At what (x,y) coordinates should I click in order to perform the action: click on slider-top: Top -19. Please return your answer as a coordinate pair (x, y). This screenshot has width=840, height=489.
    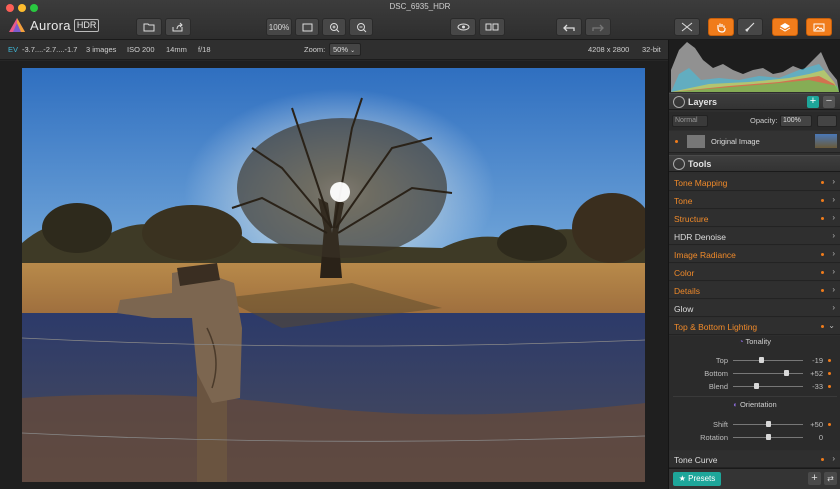
    Looking at the image, I should click on (754, 360).